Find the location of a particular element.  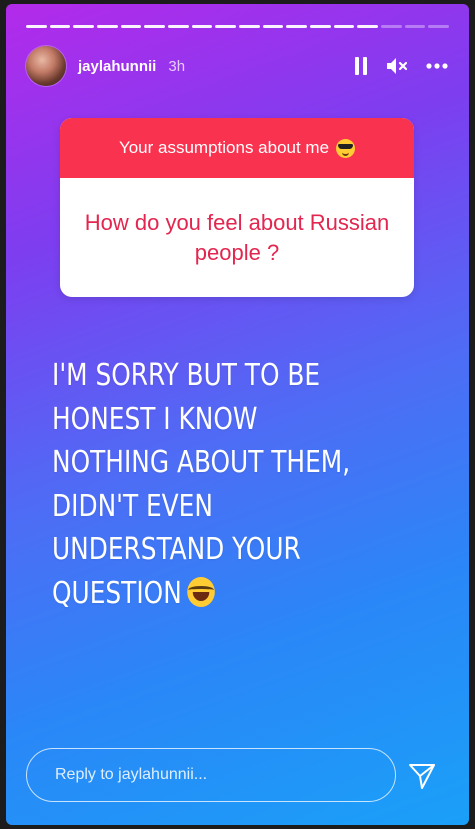

story-controls is located at coordinates (401, 66).